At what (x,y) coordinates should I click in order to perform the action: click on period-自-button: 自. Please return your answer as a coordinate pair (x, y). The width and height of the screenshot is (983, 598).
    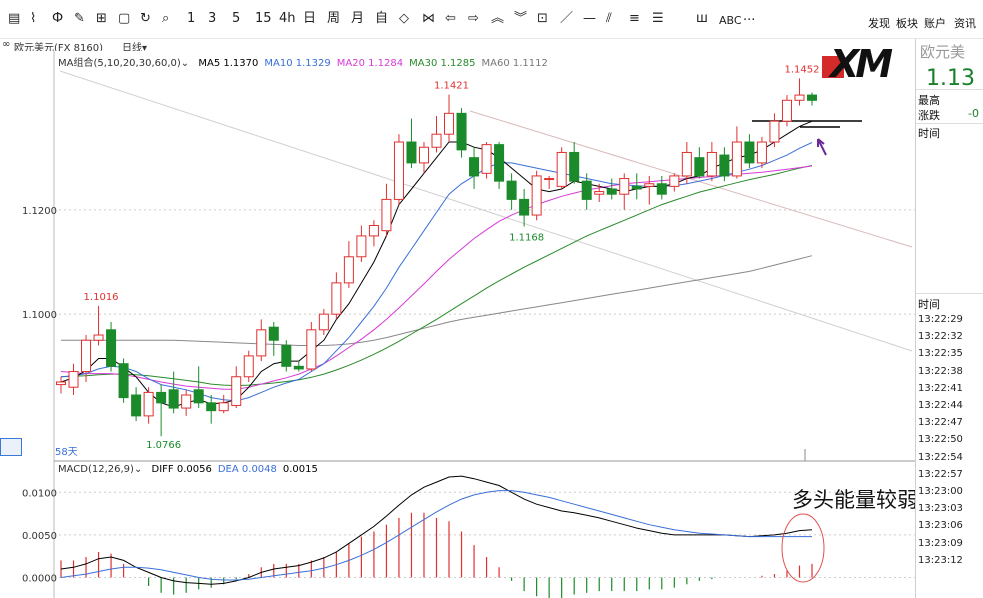
    Looking at the image, I should click on (381, 19).